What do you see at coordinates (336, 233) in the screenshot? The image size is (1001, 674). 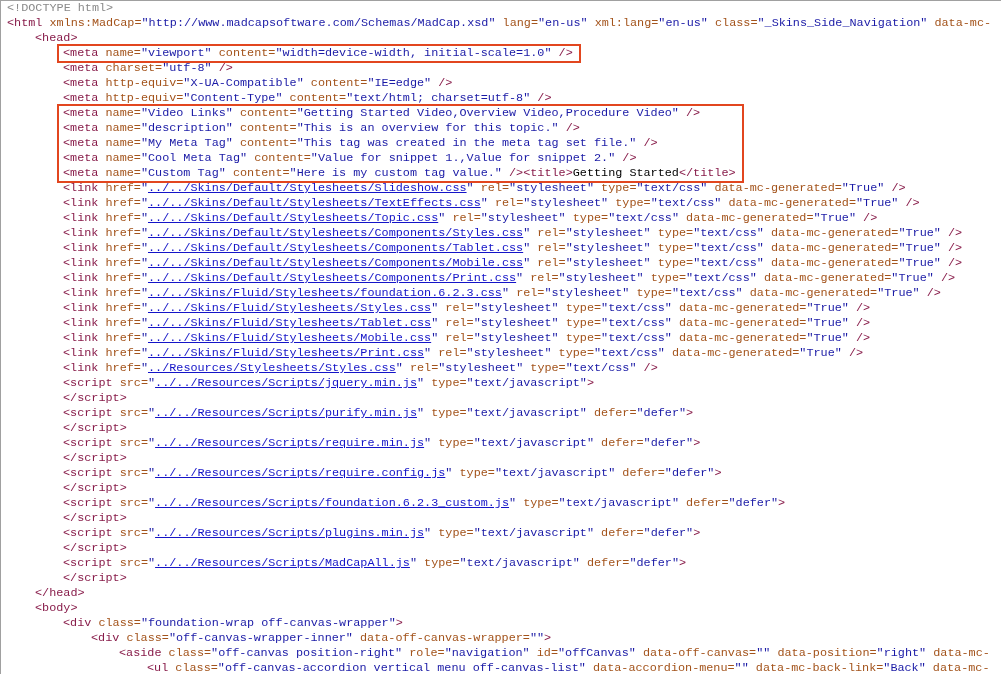 I see `file-link: ../../Skins/Default/Stylesheets/Components/Styles.css` at bounding box center [336, 233].